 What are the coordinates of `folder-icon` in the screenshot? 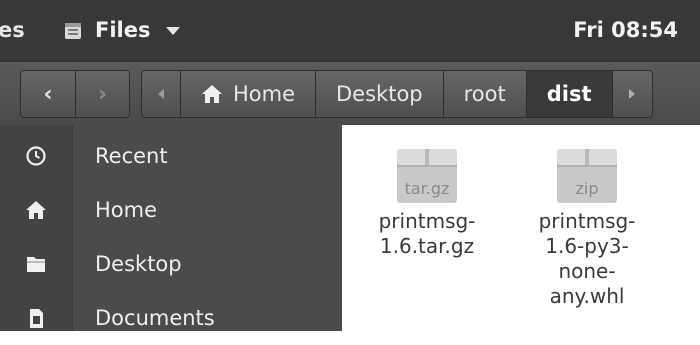 It's located at (36, 264).